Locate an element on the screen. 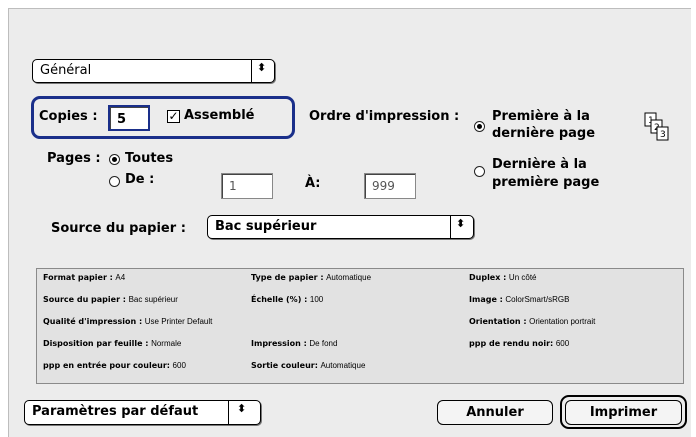 The height and width of the screenshot is (437, 696). order-last-line2: première page is located at coordinates (546, 182).